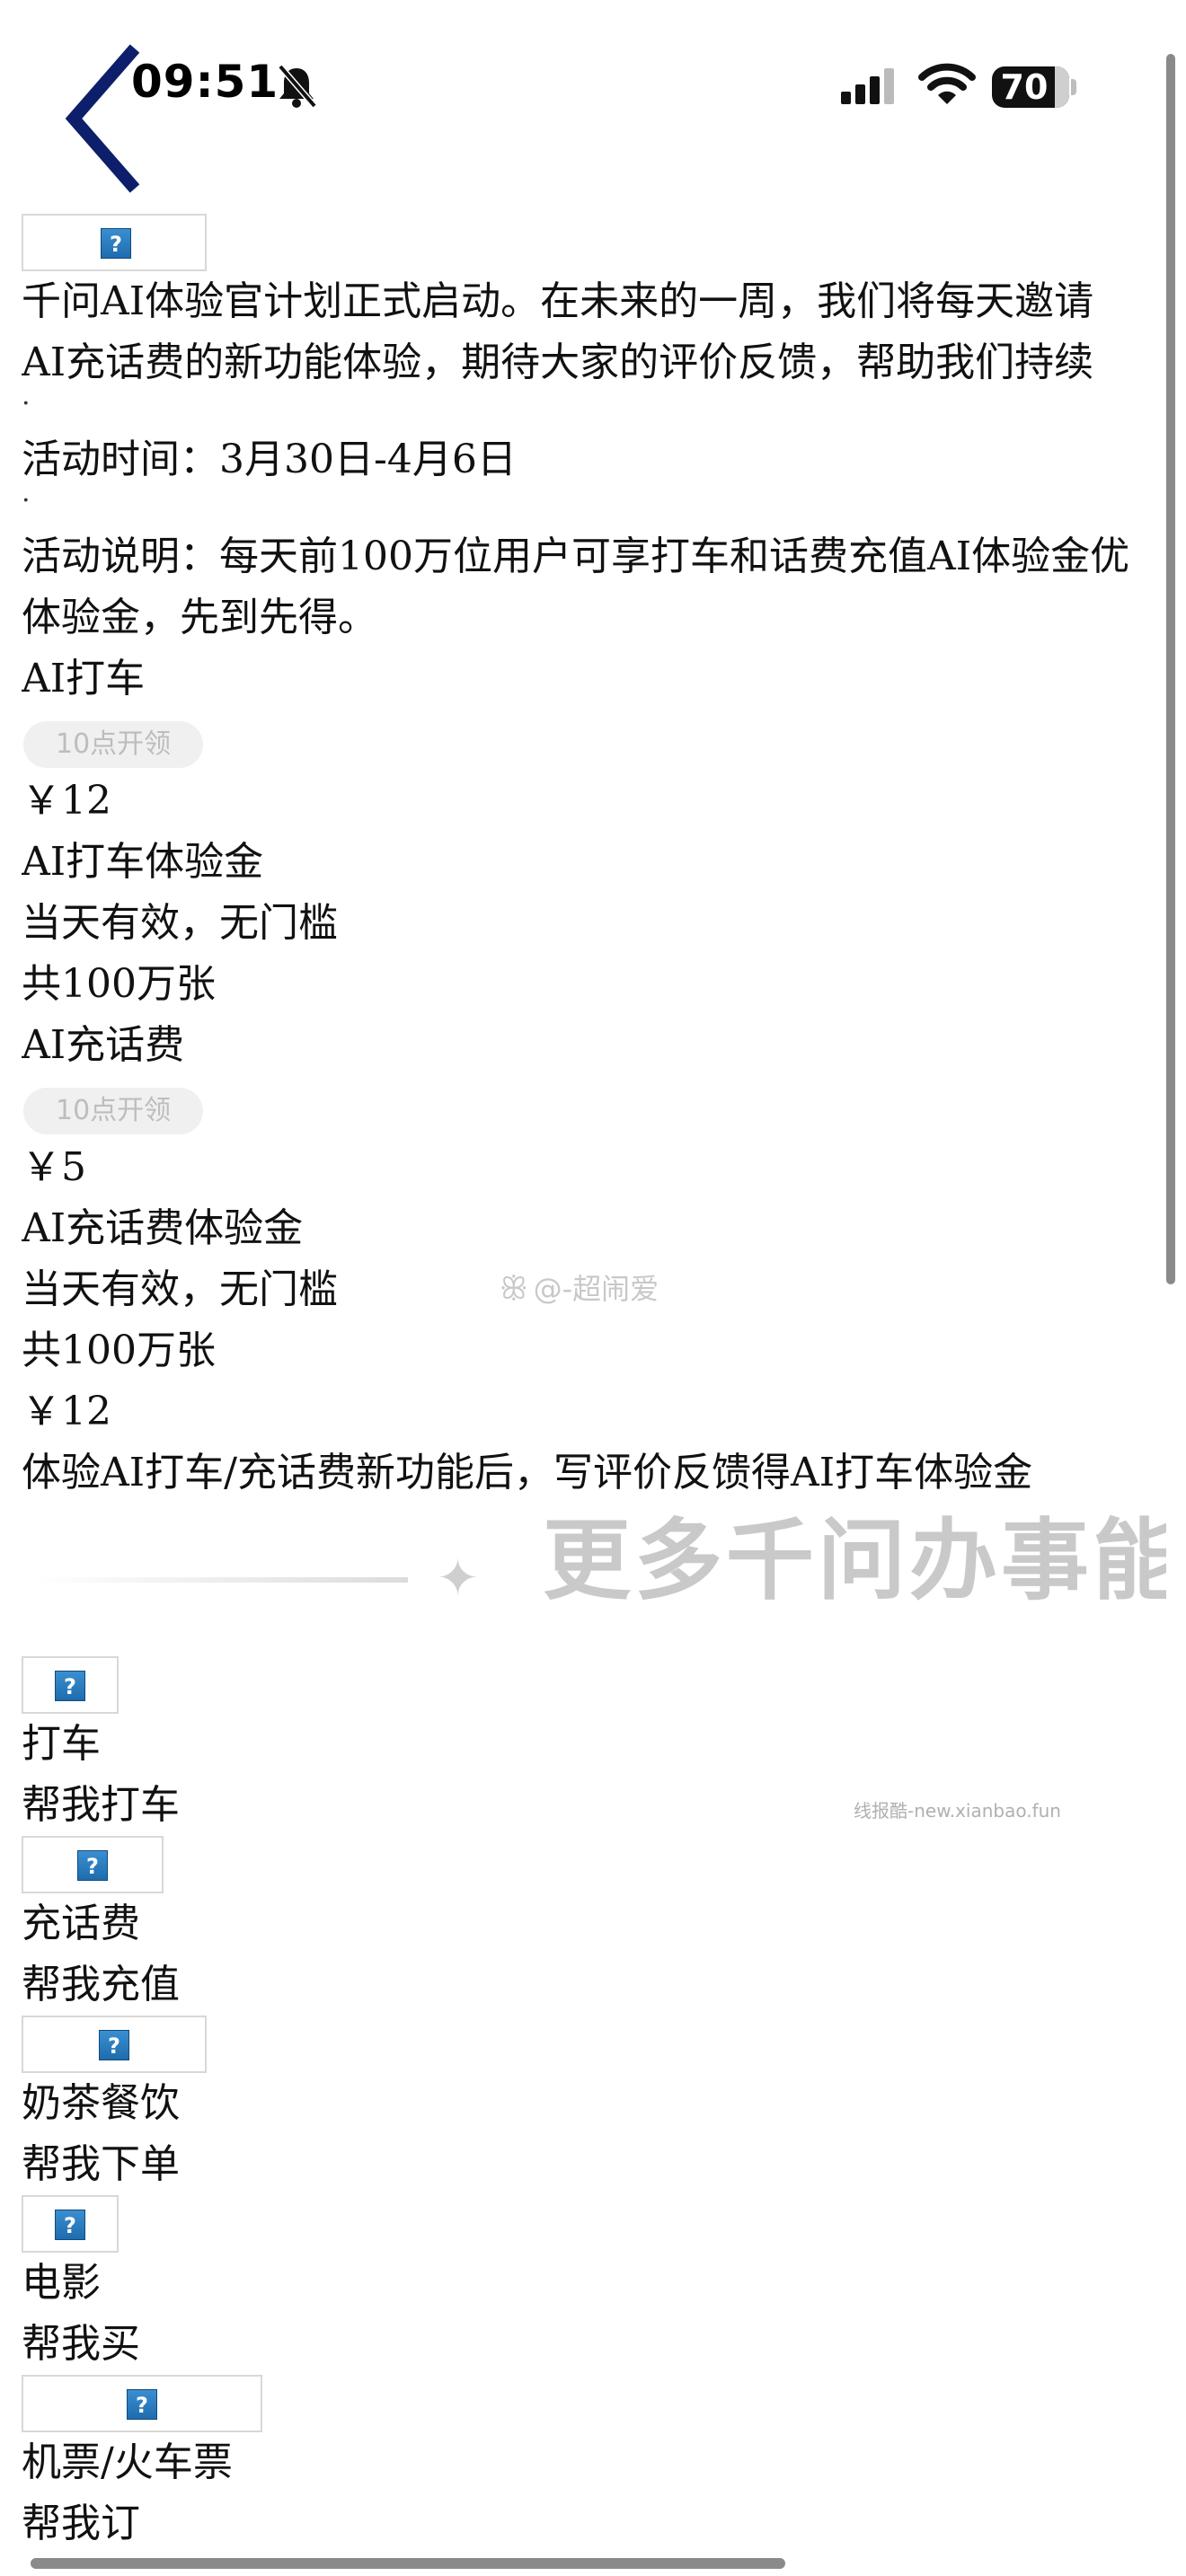 The width and height of the screenshot is (1186, 2576). I want to click on coupon-name: AI打车, so click(84, 678).